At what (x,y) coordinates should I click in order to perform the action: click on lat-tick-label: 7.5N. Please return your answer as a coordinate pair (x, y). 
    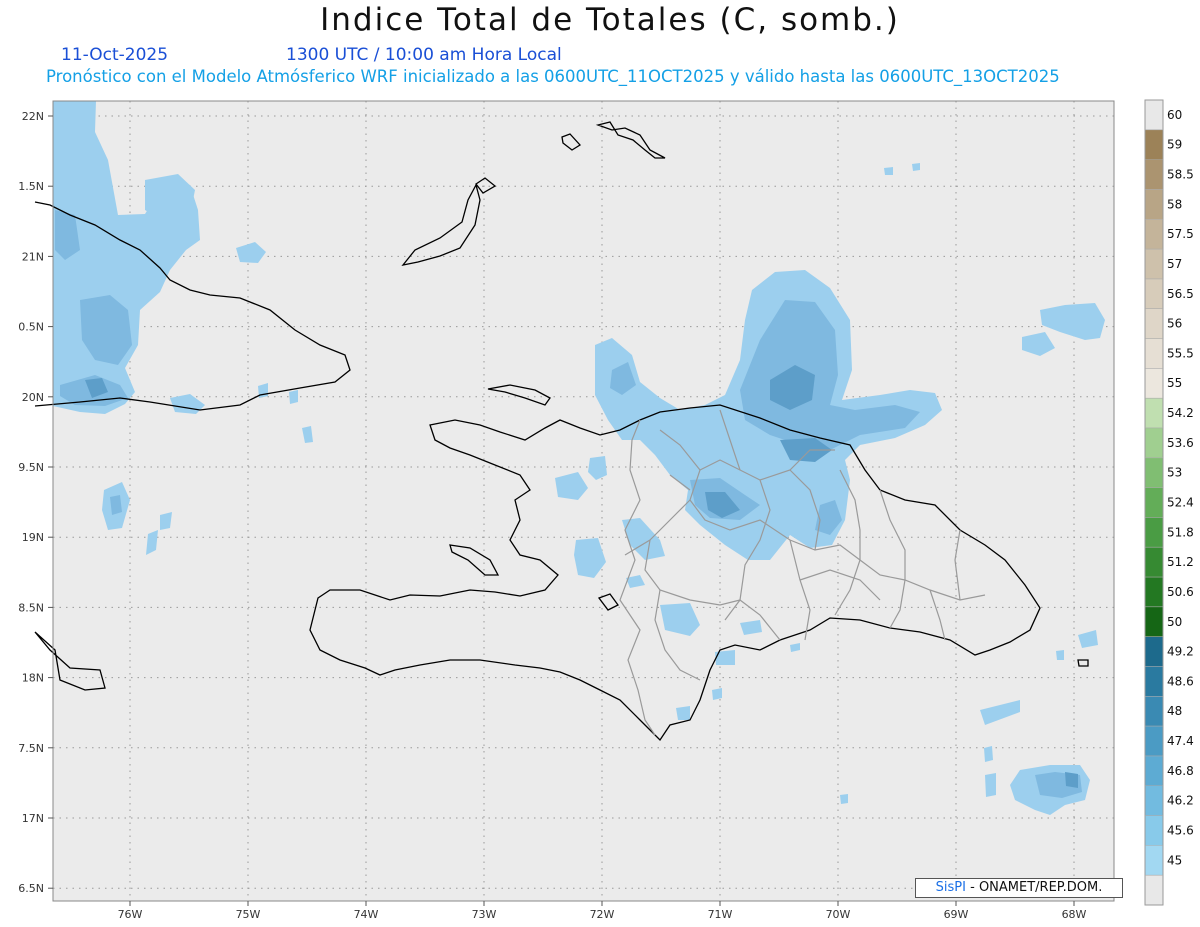
    Looking at the image, I should click on (31, 748).